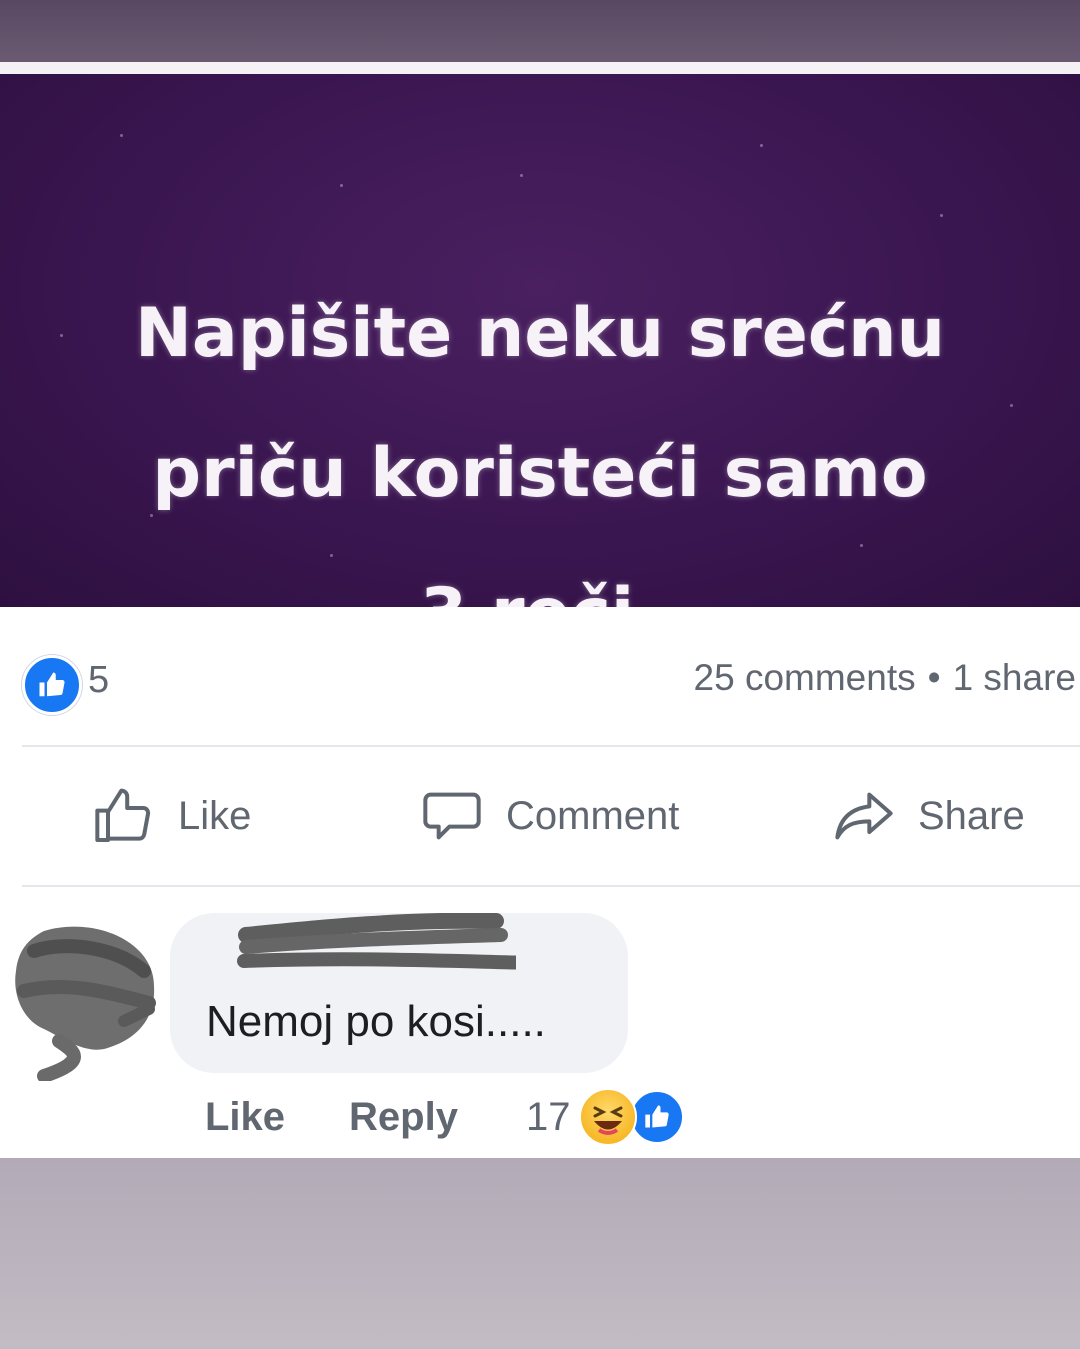 This screenshot has width=1080, height=1349. I want to click on like-reaction-icon, so click(52, 685).